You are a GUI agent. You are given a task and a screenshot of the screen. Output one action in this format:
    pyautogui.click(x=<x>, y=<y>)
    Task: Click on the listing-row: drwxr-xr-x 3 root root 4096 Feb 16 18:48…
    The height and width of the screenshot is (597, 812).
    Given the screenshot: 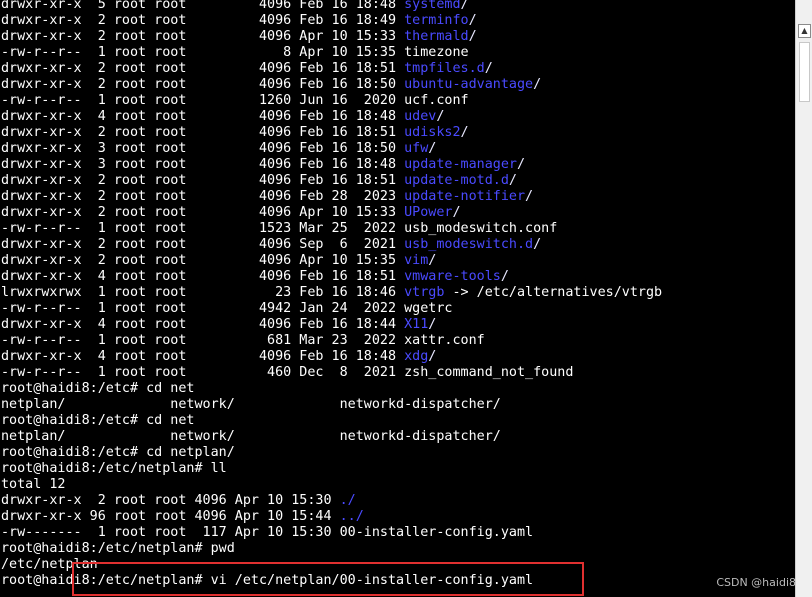 What is the action you would take?
    pyautogui.click(x=263, y=165)
    